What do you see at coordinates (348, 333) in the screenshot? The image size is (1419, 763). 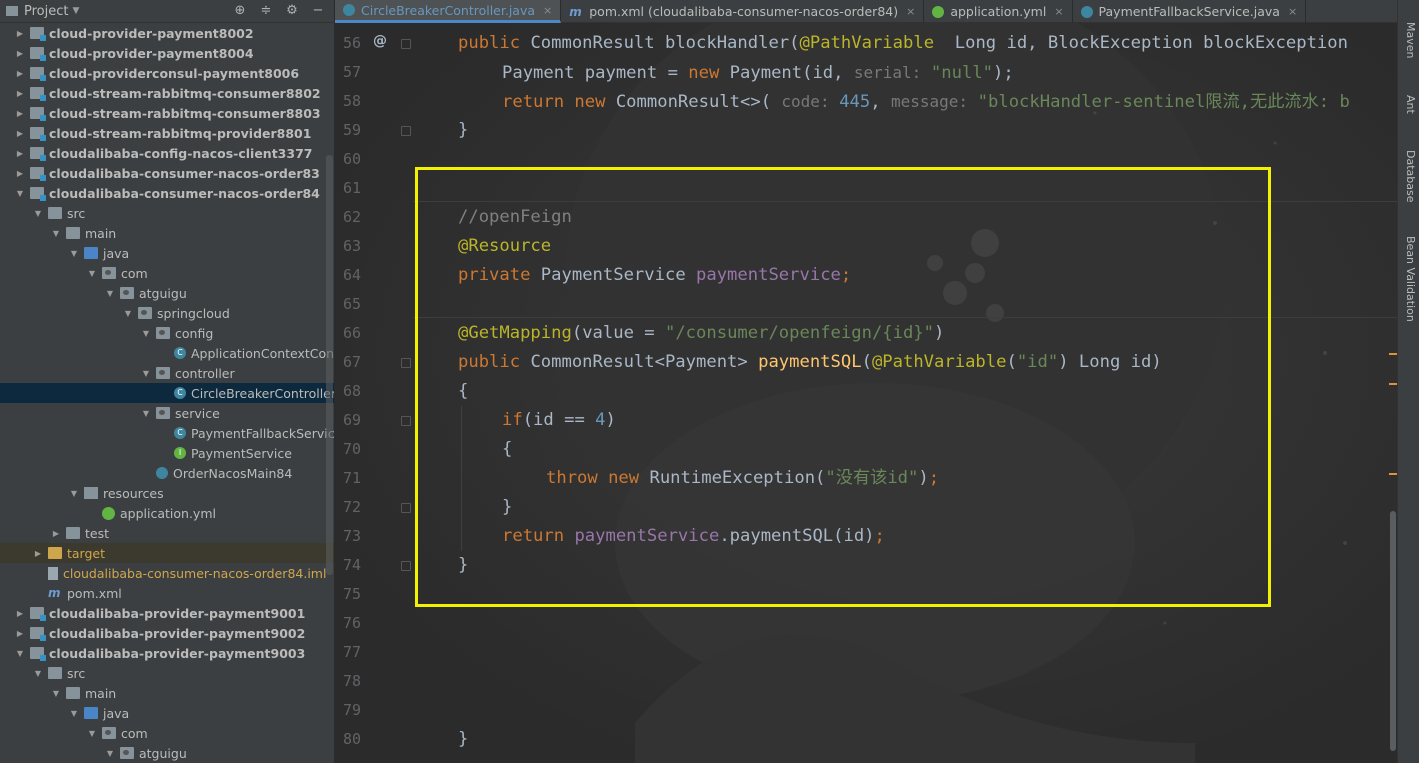 I see `line-number: 66` at bounding box center [348, 333].